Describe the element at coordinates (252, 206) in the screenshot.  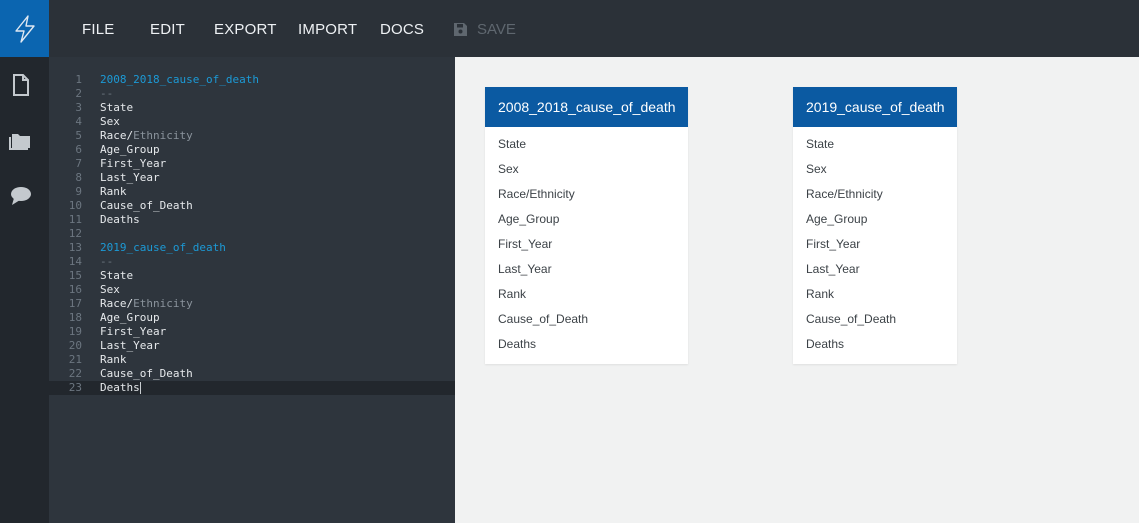
I see `code-line: 10 Cause_of_Death` at that location.